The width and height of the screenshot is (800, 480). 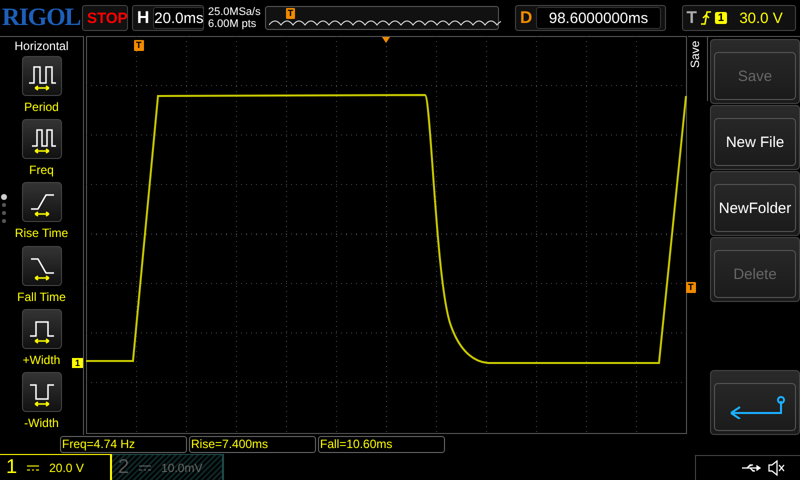 I want to click on trigger-center-icon, so click(x=386, y=40).